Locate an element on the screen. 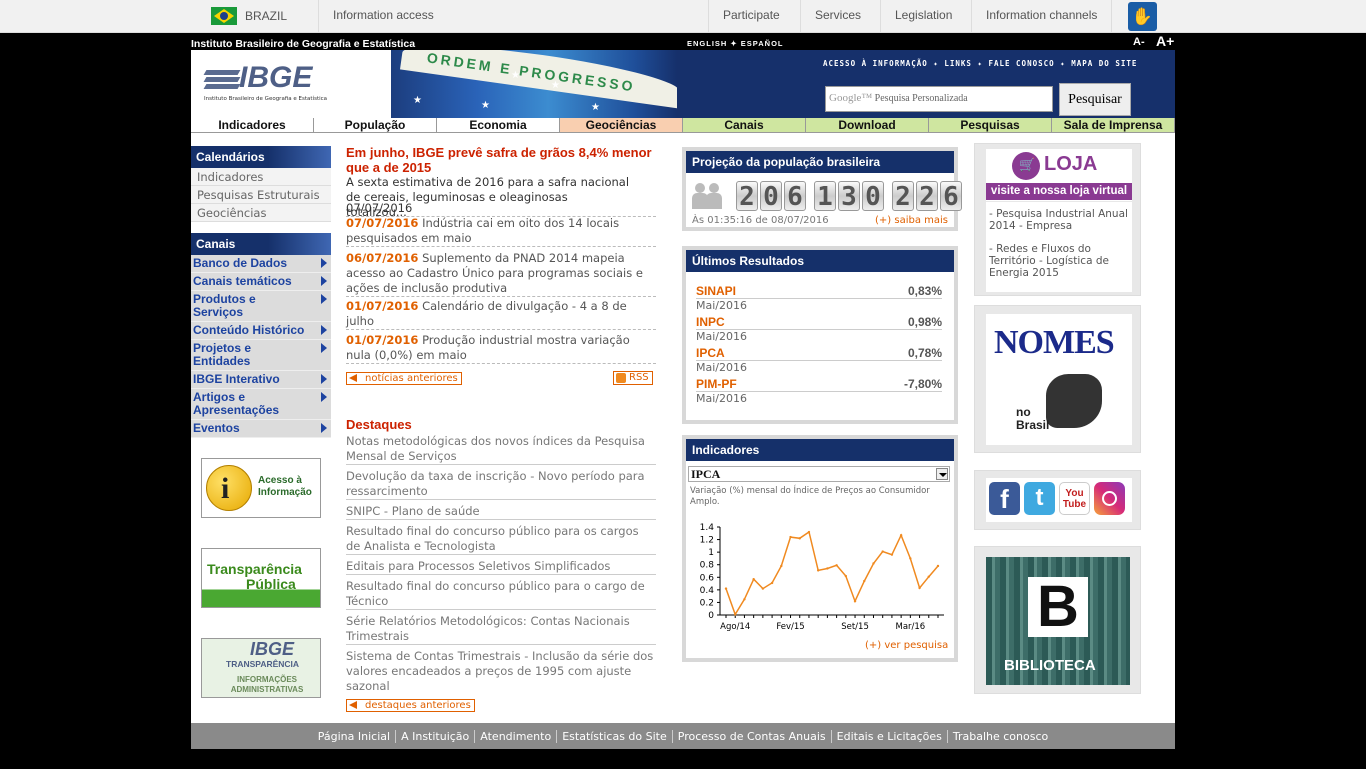  calendarios-header: Calendários is located at coordinates (261, 157).